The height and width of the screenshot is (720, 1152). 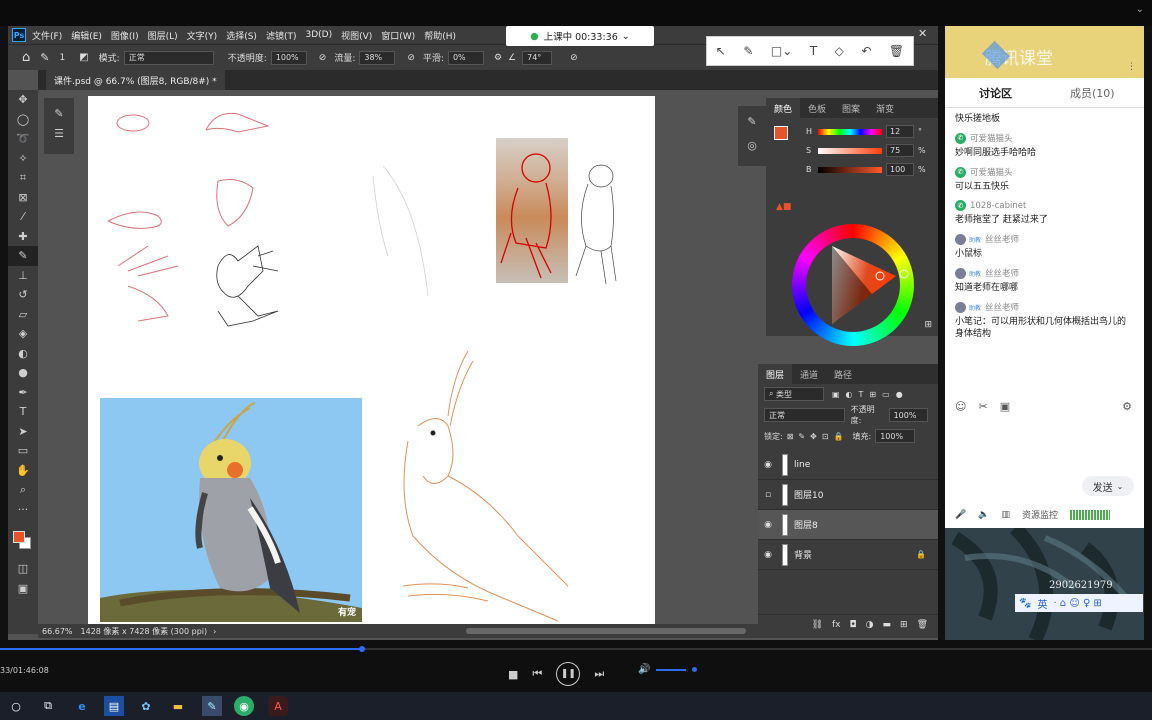 What do you see at coordinates (23, 315) in the screenshot?
I see `eraser-tool-icon: ▱` at bounding box center [23, 315].